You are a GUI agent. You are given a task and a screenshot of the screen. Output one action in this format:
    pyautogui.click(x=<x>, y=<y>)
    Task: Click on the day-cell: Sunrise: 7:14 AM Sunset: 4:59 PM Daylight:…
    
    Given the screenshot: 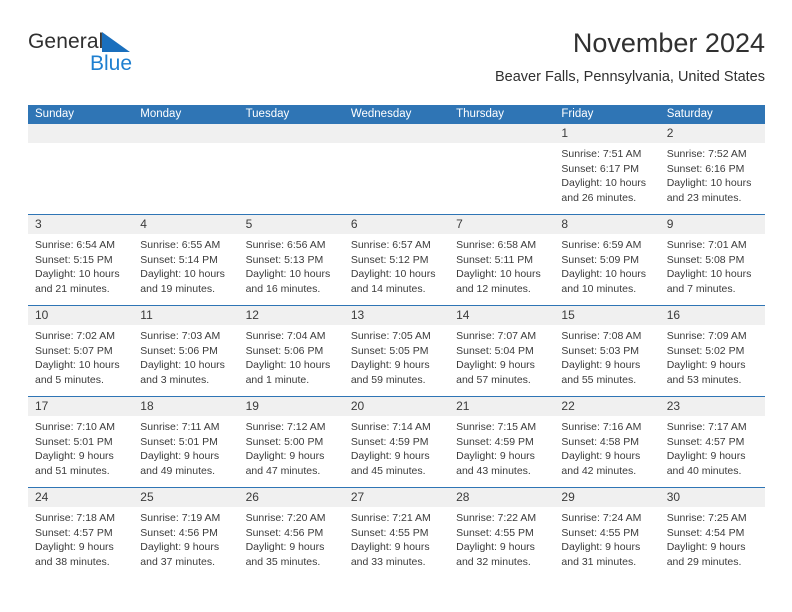 What is the action you would take?
    pyautogui.click(x=396, y=451)
    